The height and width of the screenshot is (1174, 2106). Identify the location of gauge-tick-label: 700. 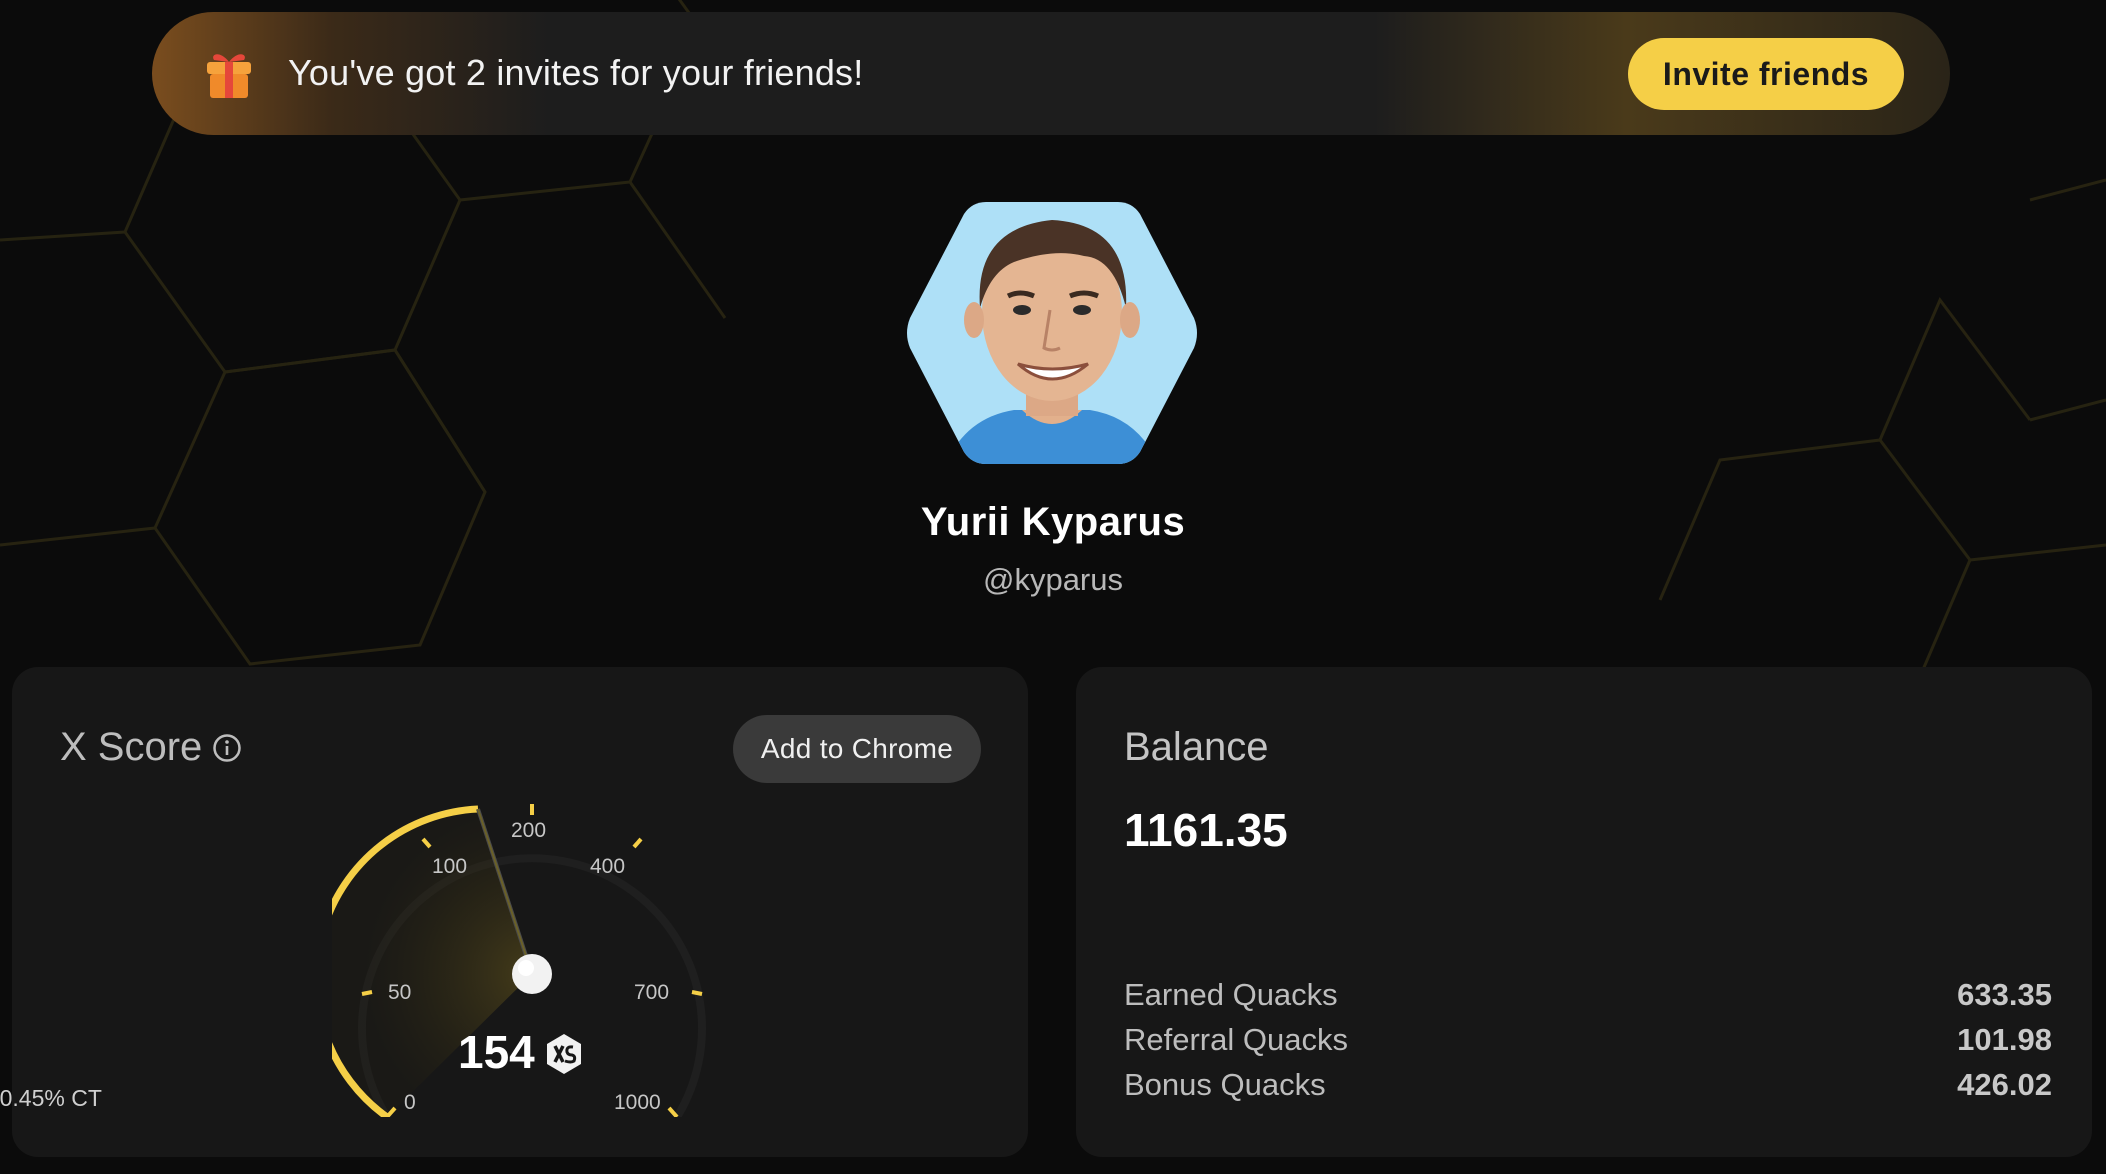
(651, 992).